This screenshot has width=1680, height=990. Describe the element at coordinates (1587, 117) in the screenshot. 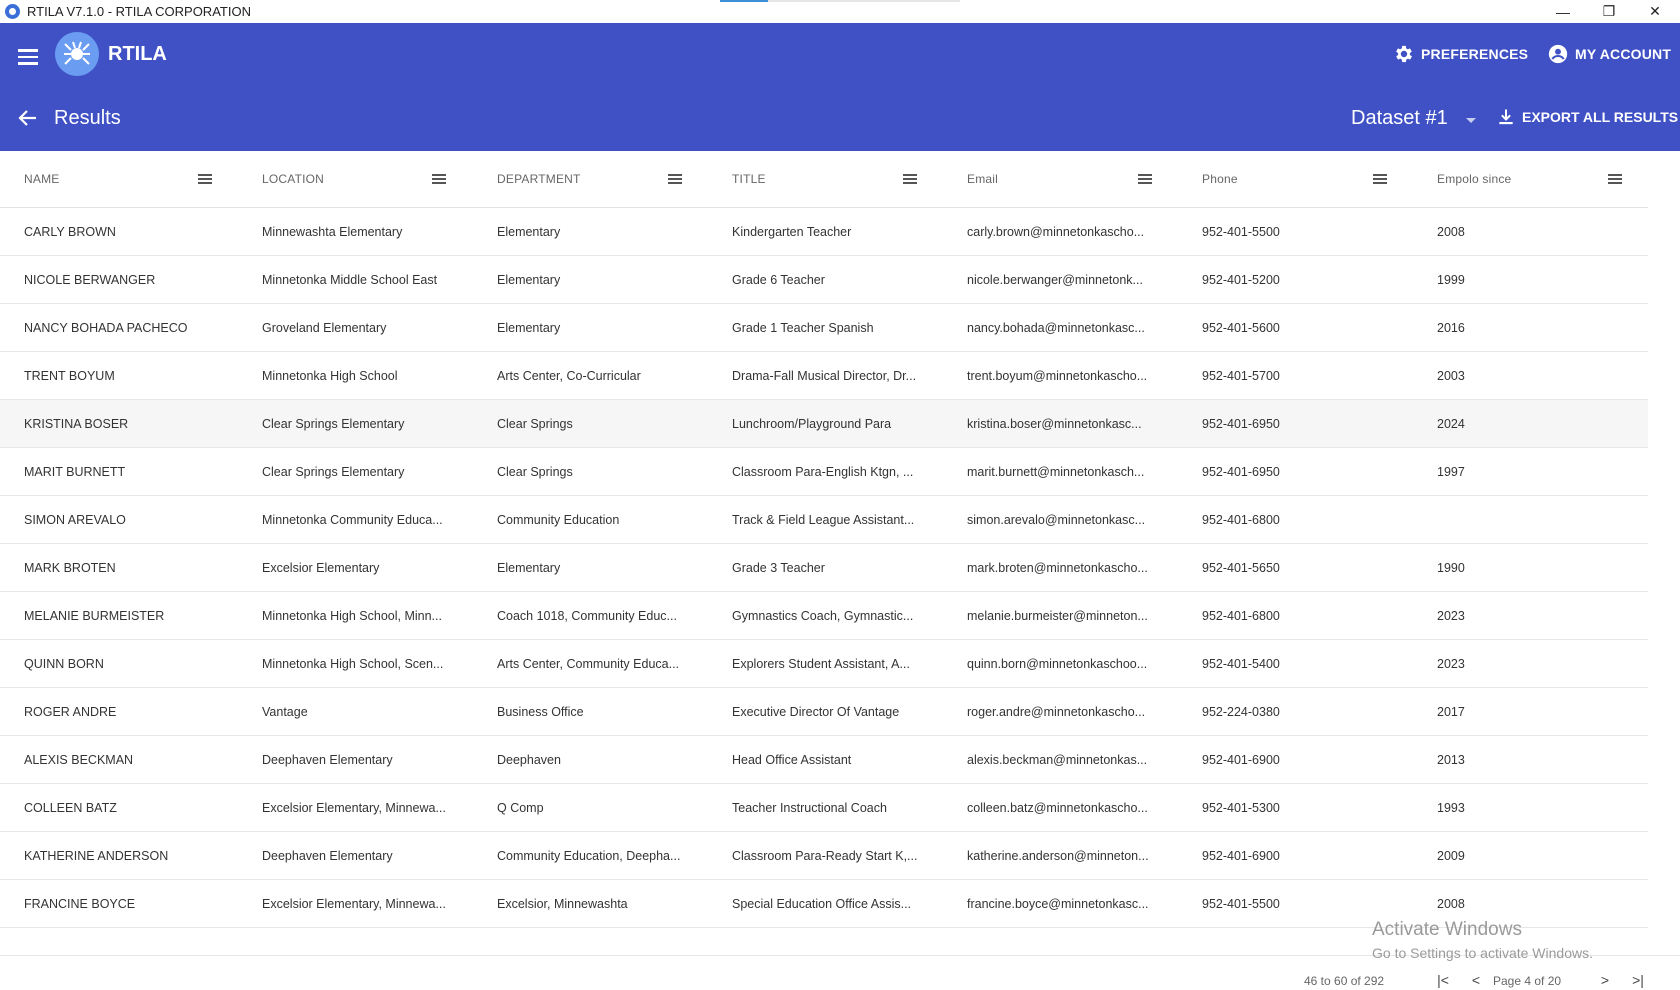

I see `export-all-results-button: EXPORT ALL RESULTS` at that location.